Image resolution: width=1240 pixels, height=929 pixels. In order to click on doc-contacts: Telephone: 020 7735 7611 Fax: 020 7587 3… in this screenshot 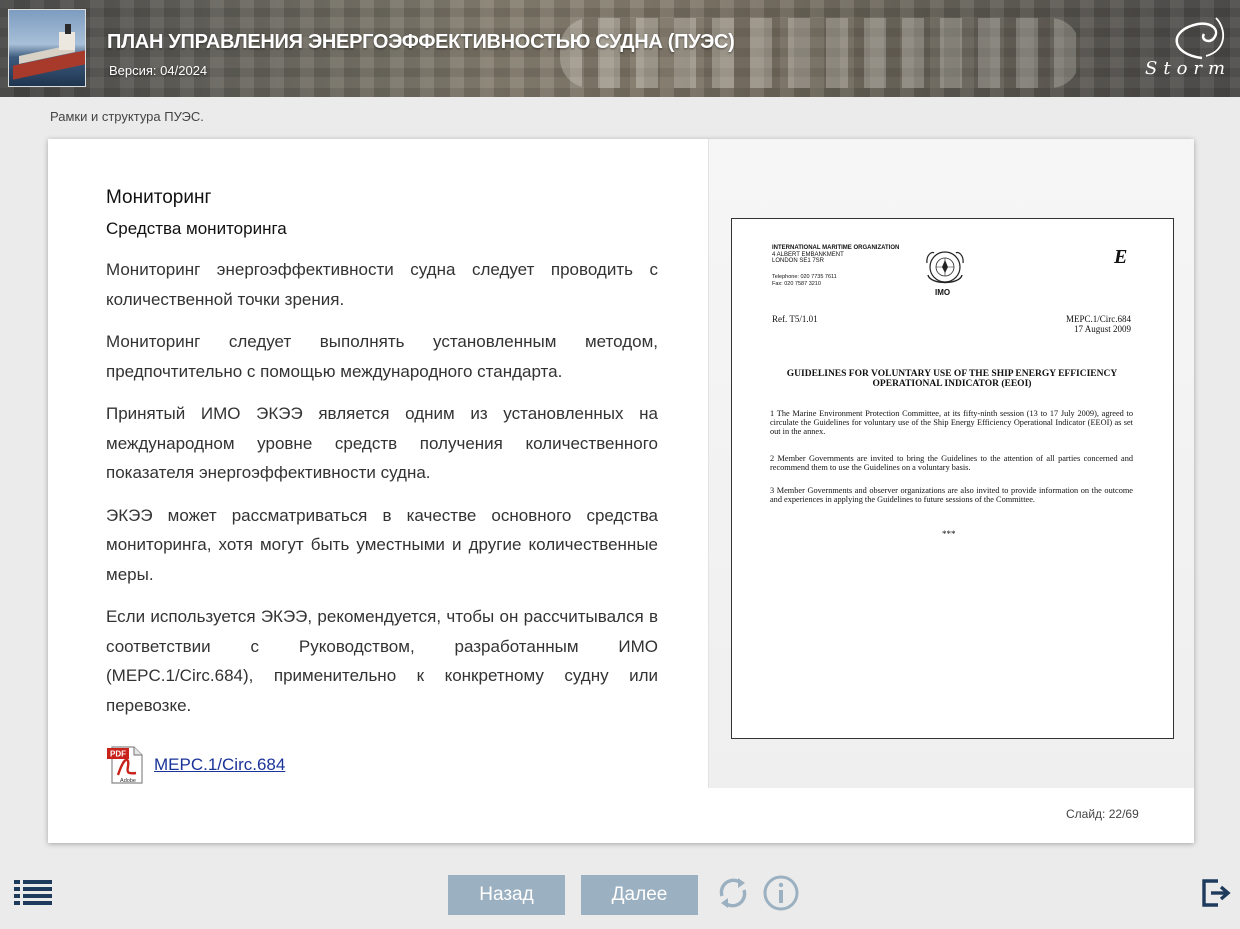, I will do `click(804, 280)`.